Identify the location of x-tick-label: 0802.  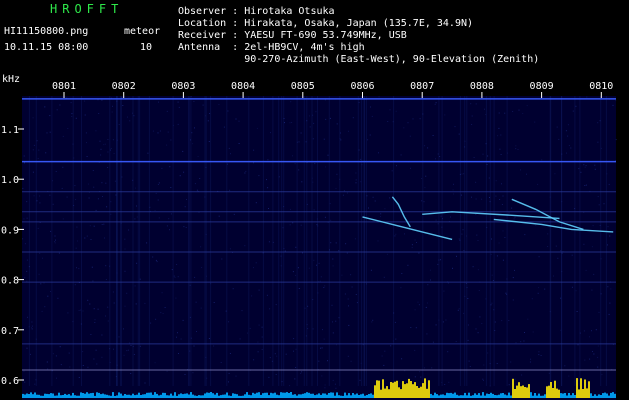
(124, 86).